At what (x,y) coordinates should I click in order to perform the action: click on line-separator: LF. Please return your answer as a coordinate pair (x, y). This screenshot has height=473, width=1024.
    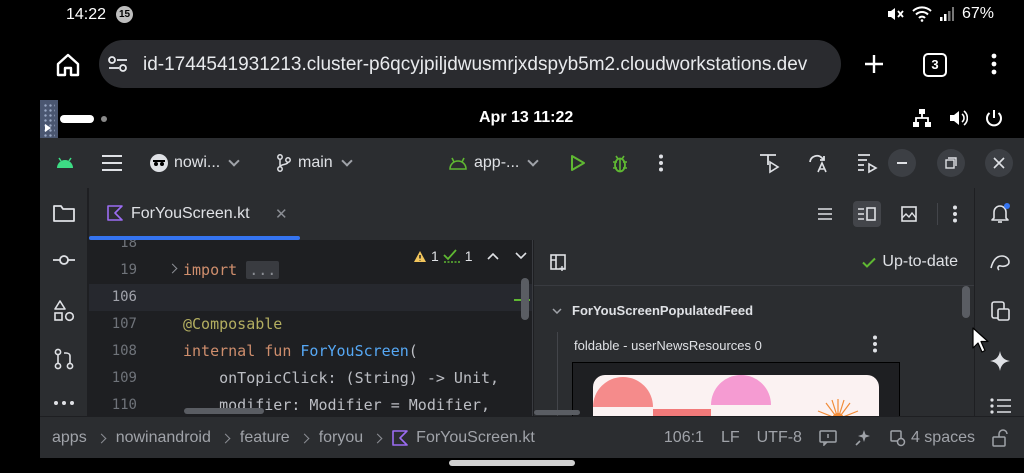
    Looking at the image, I should click on (730, 438).